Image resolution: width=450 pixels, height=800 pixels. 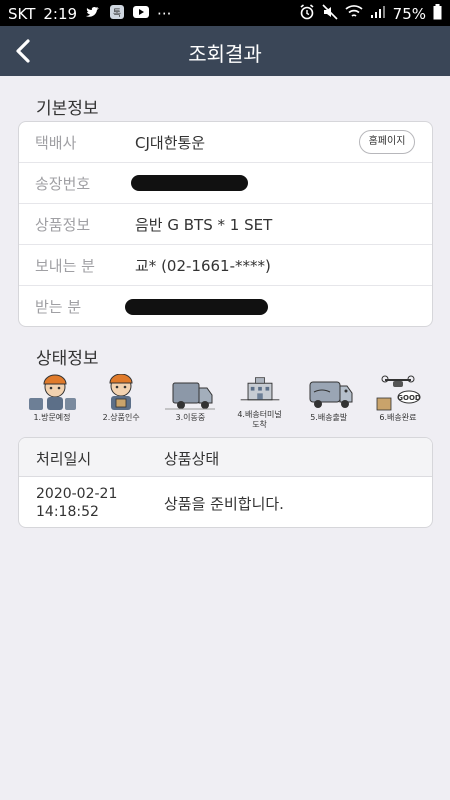 I want to click on page-title: 조회결과, so click(x=225, y=54).